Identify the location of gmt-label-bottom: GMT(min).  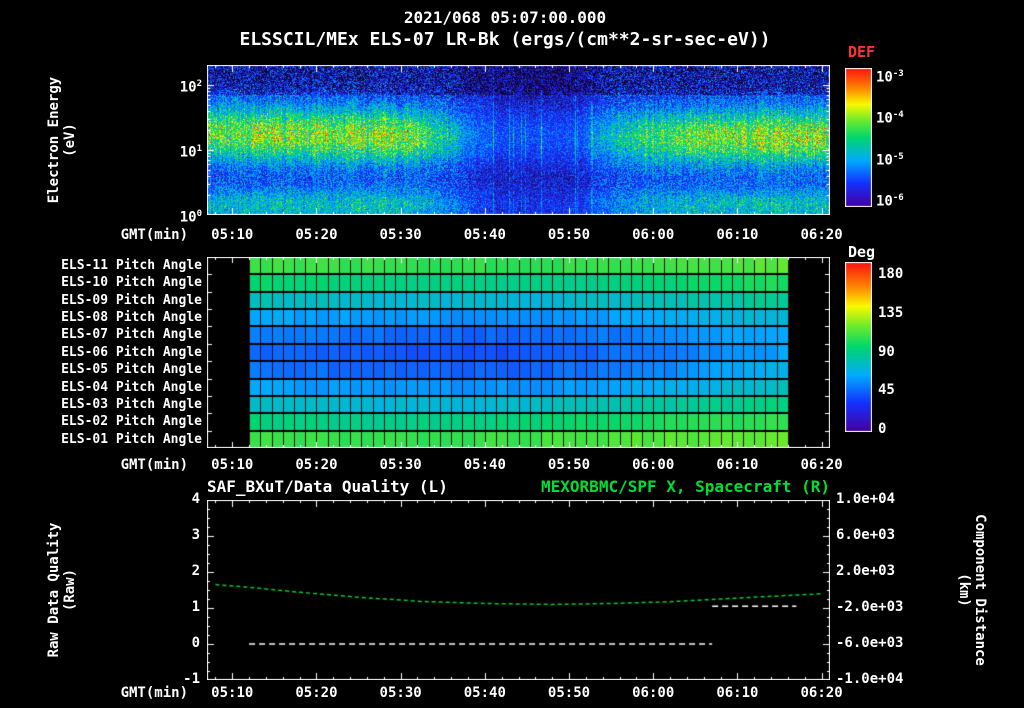
(154, 693).